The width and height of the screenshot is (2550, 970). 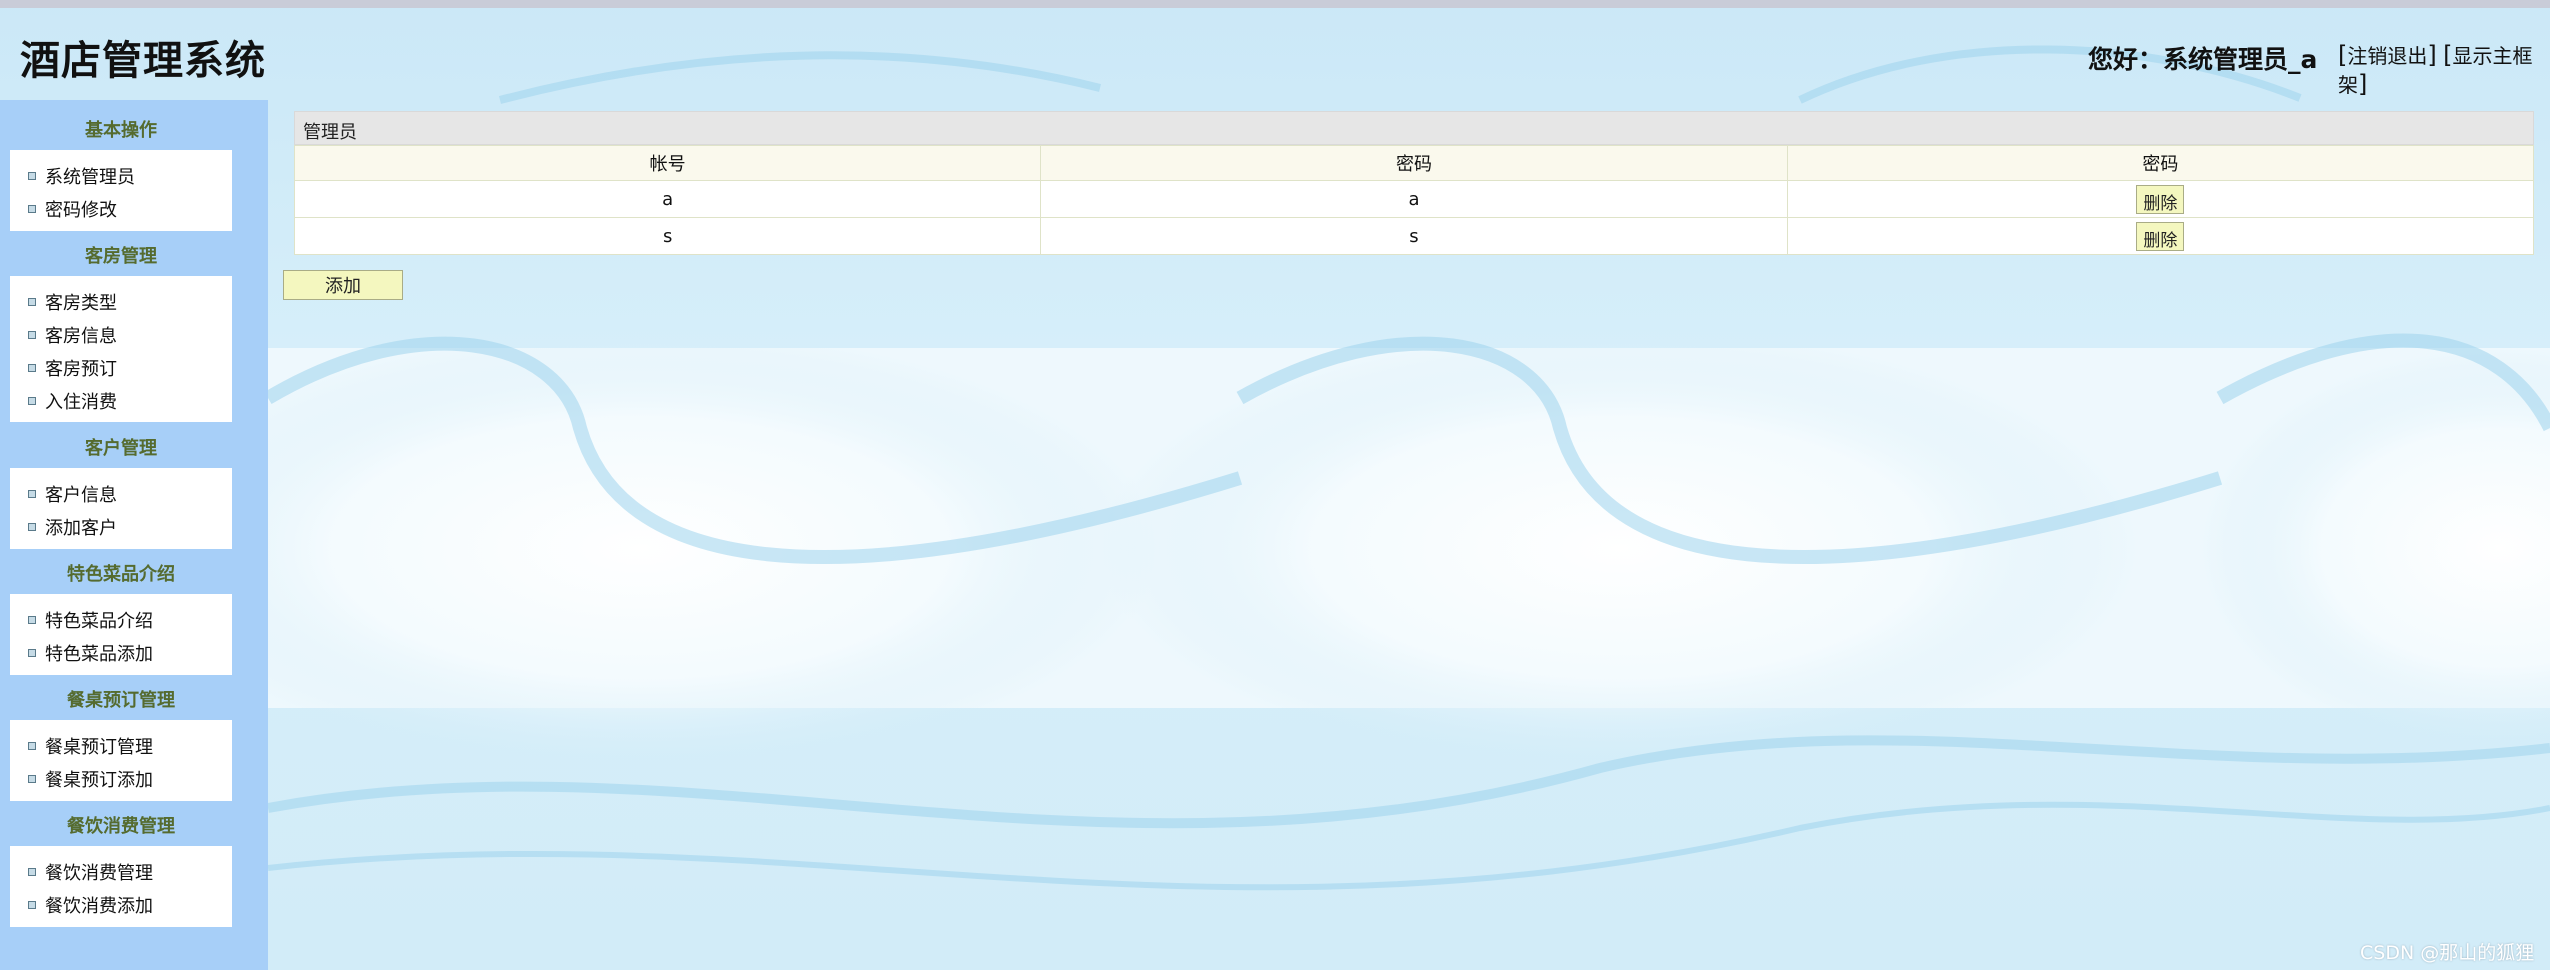 What do you see at coordinates (667, 163) in the screenshot?
I see `column-header-account: 帐号` at bounding box center [667, 163].